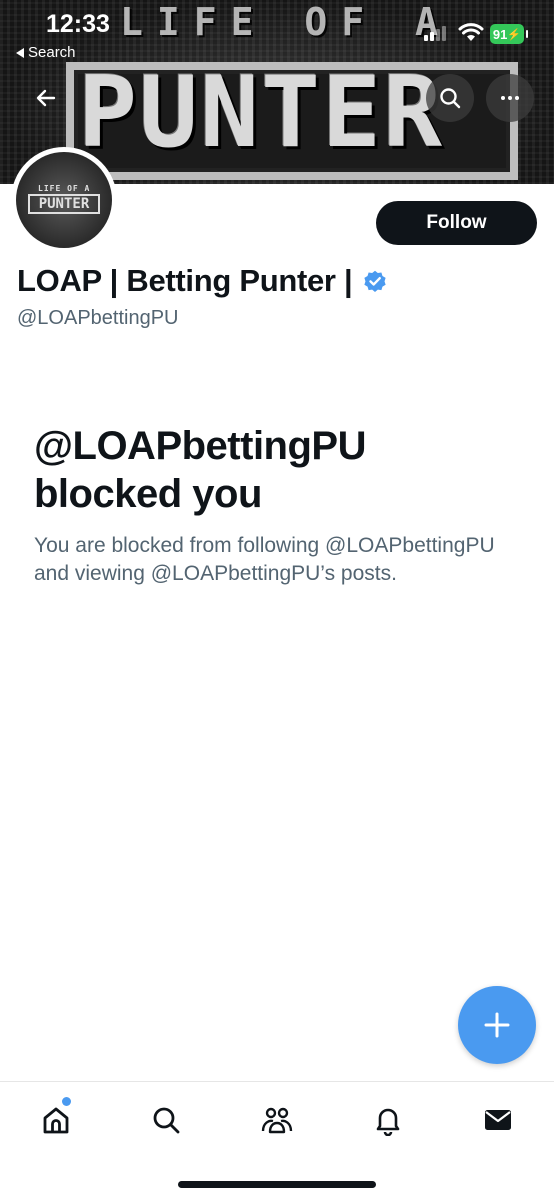 This screenshot has width=554, height=1201. I want to click on display-name: LOAP | Betting Punter |, so click(202, 281).